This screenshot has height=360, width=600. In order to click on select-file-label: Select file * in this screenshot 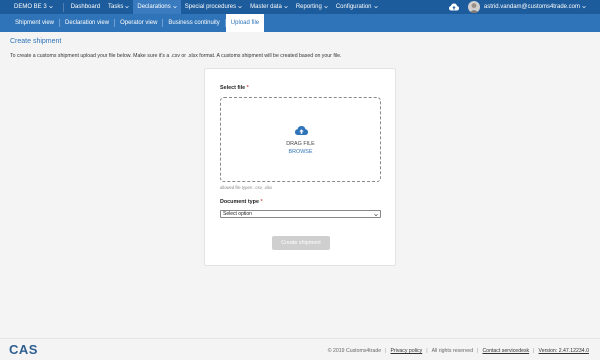, I will do `click(234, 88)`.